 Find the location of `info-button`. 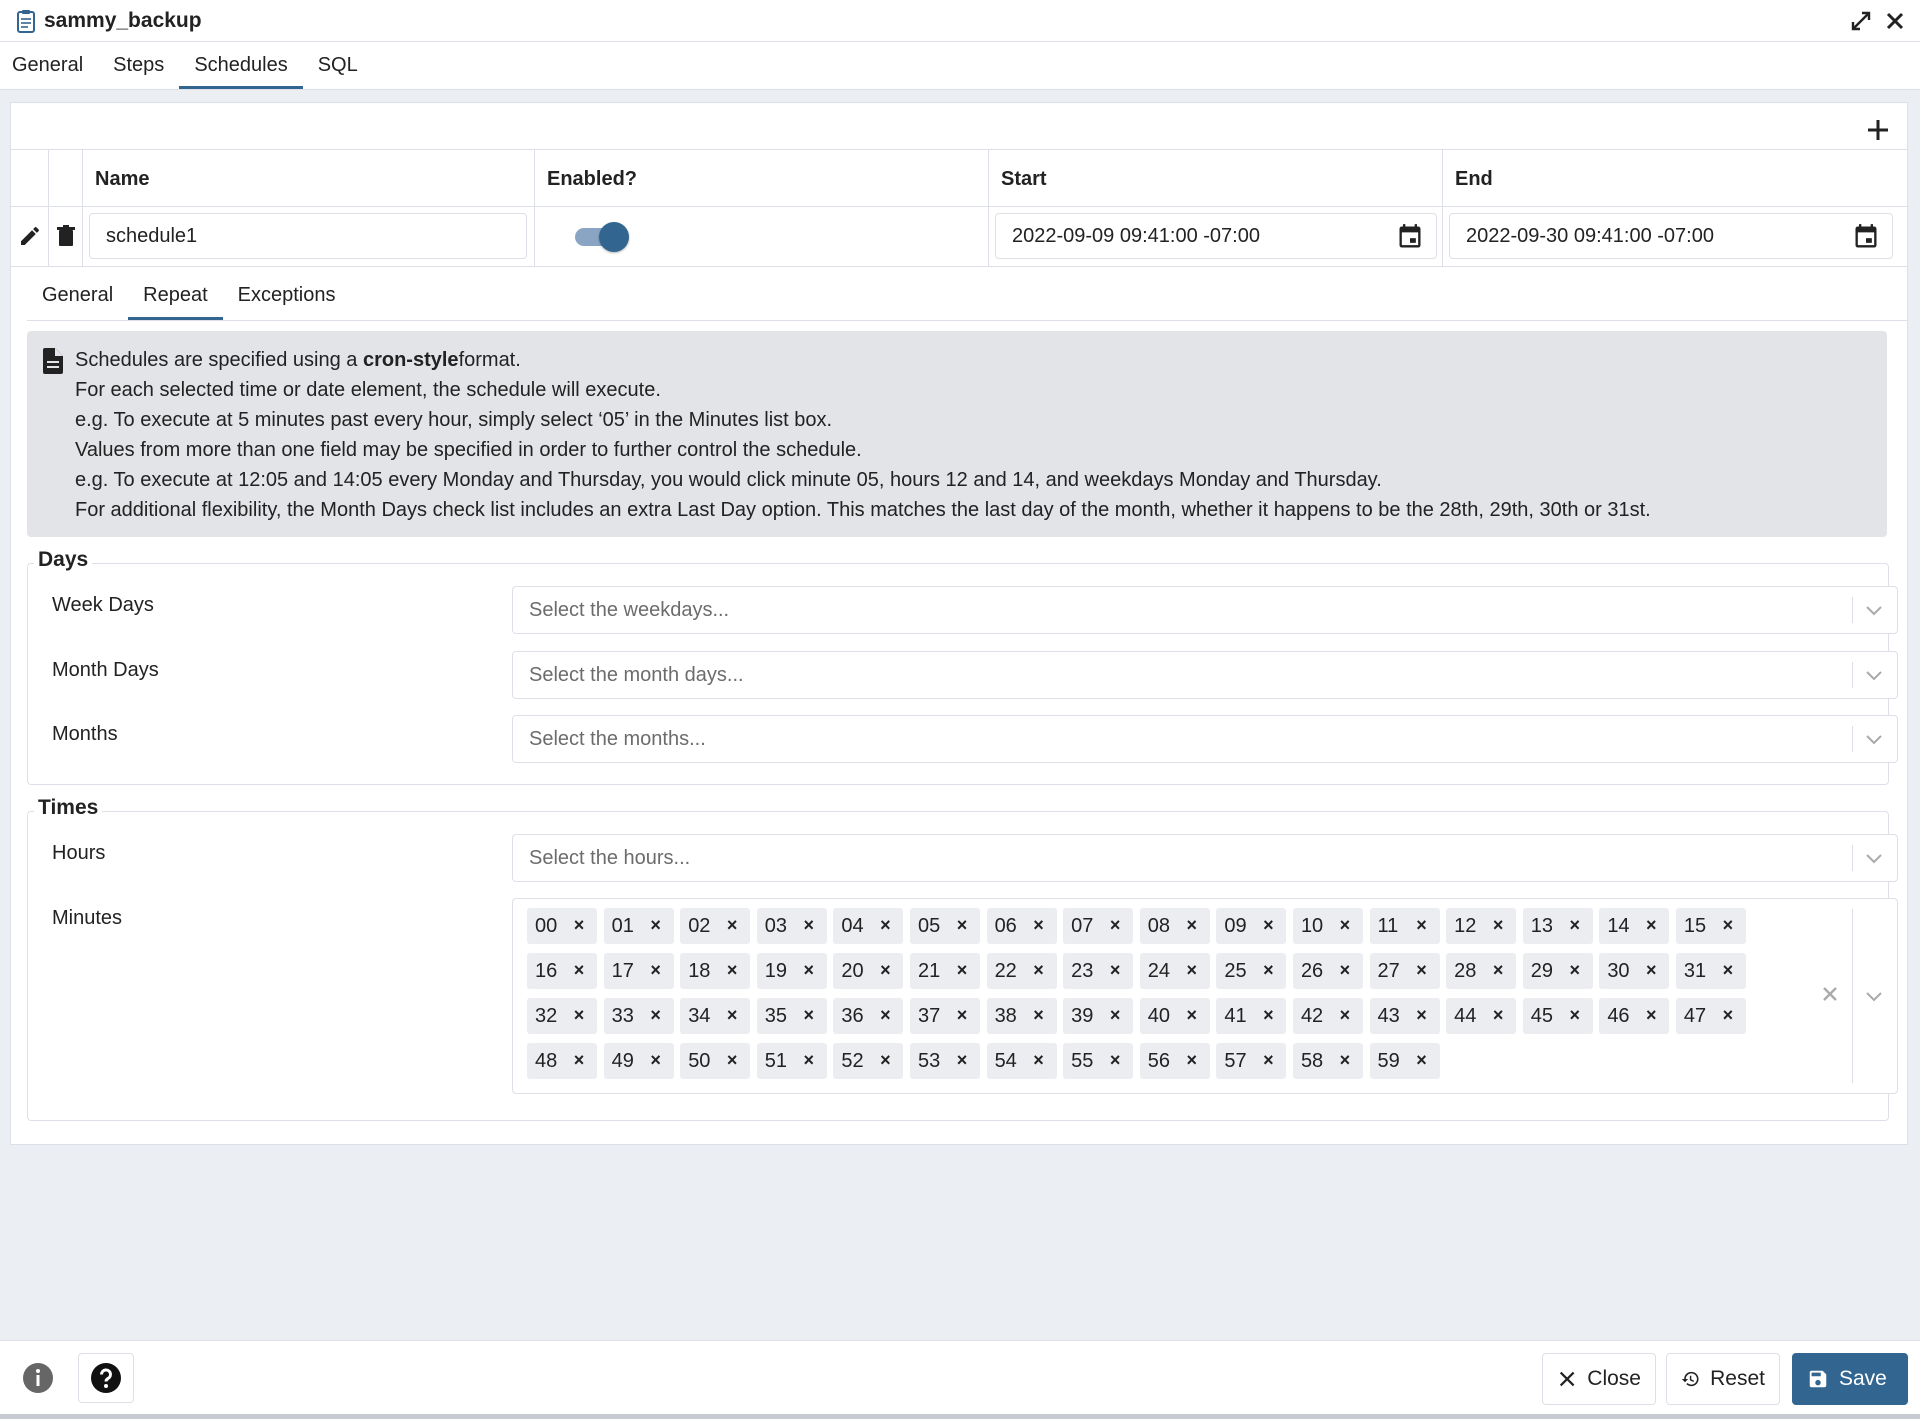

info-button is located at coordinates (38, 1378).